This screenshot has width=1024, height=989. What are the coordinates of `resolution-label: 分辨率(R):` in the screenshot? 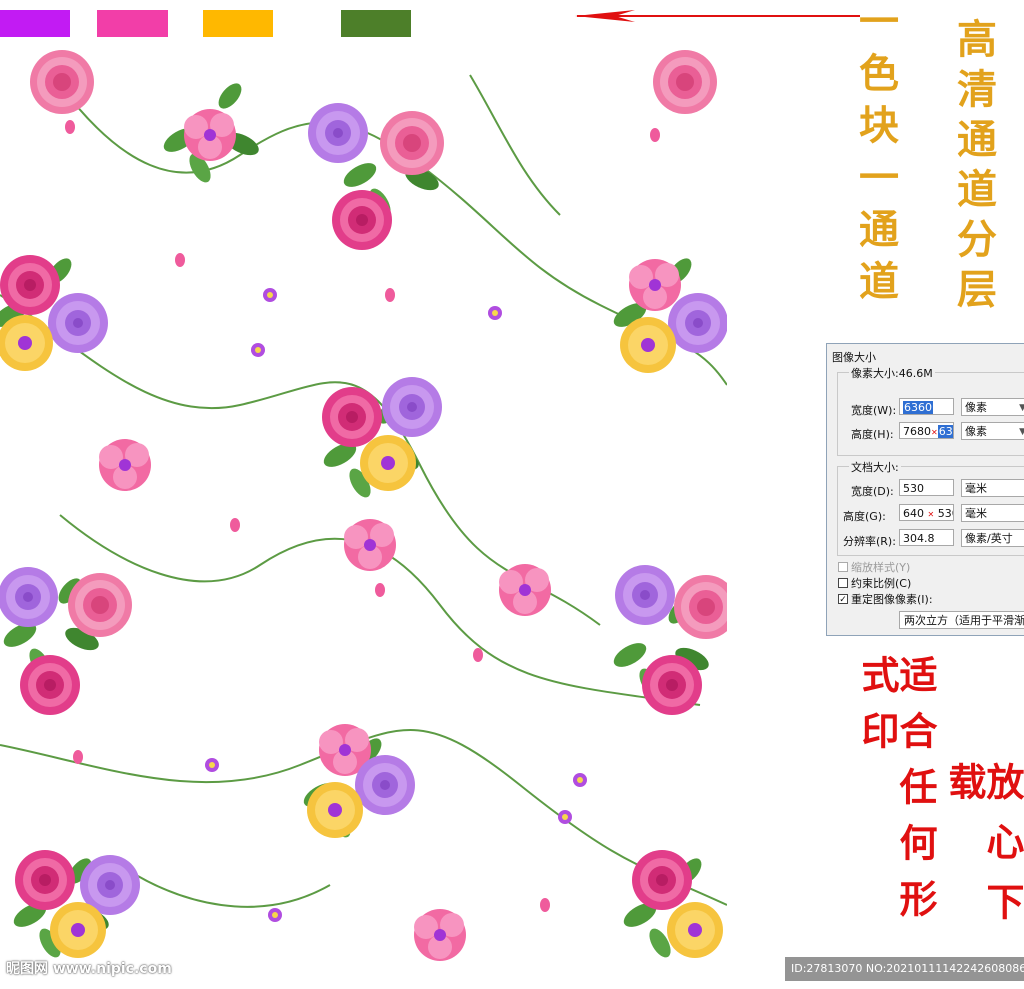 It's located at (869, 541).